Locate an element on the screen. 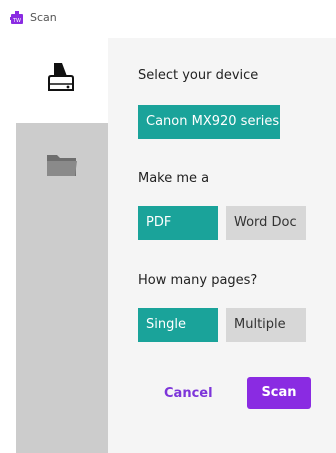  cancel-button: Cancel is located at coordinates (188, 393).